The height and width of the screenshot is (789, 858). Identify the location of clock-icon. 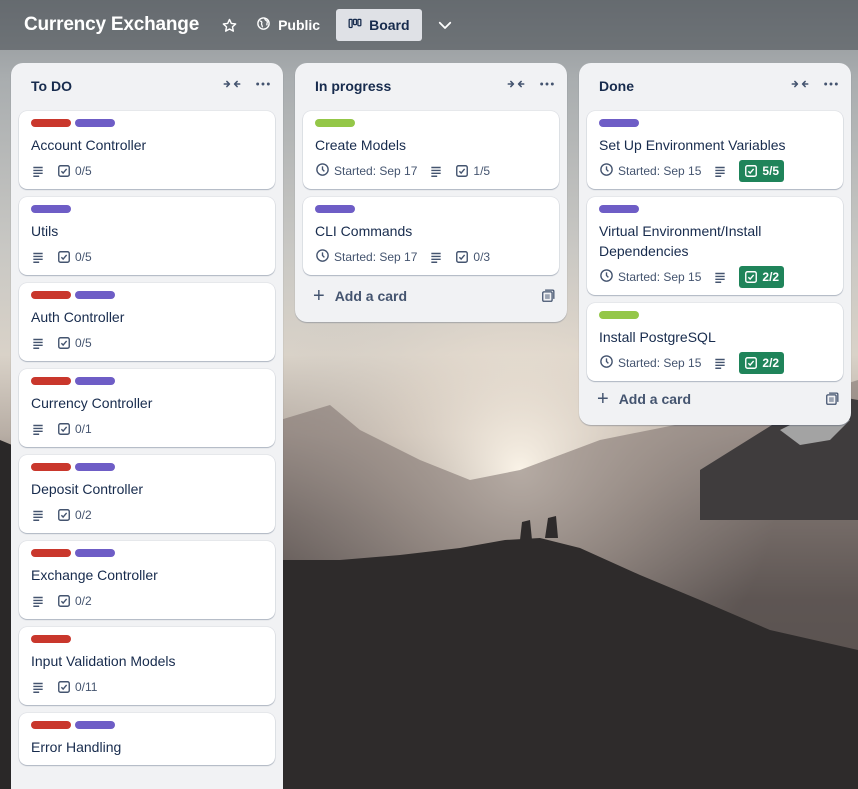
(606, 277).